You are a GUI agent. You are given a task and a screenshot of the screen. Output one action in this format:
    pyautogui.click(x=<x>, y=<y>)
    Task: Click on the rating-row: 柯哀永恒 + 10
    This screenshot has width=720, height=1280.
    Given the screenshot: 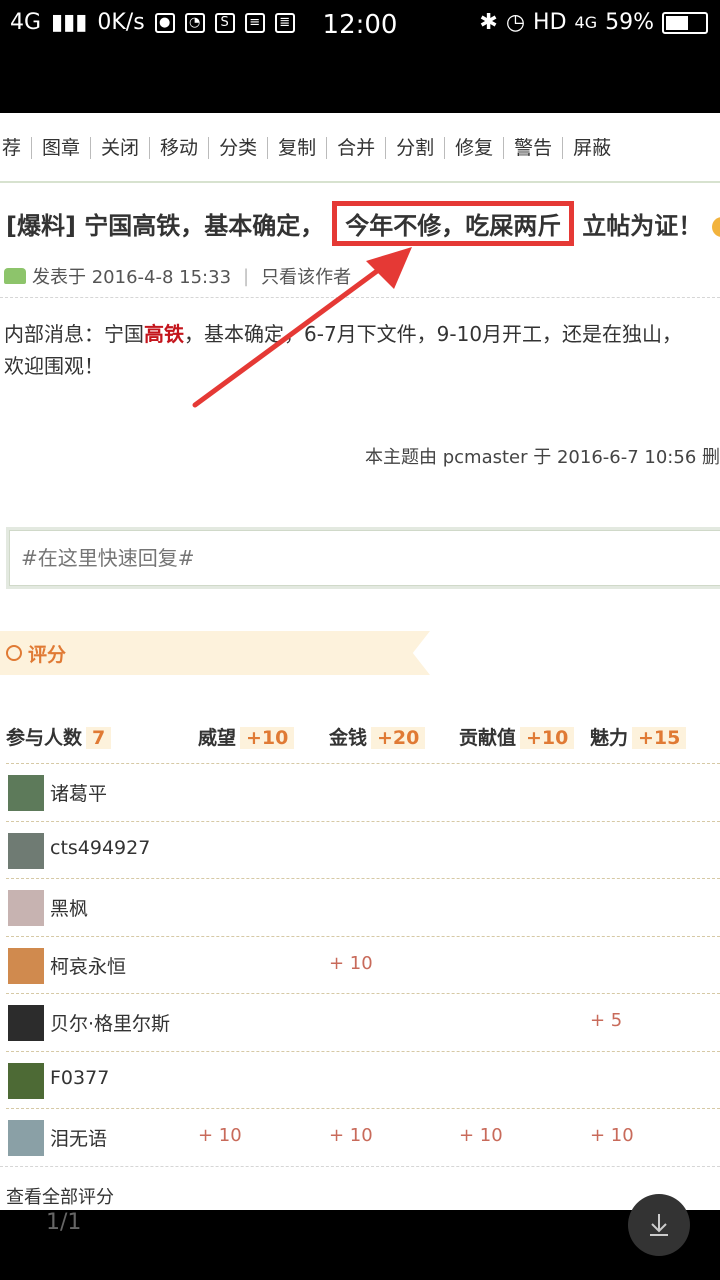 What is the action you would take?
    pyautogui.click(x=363, y=964)
    